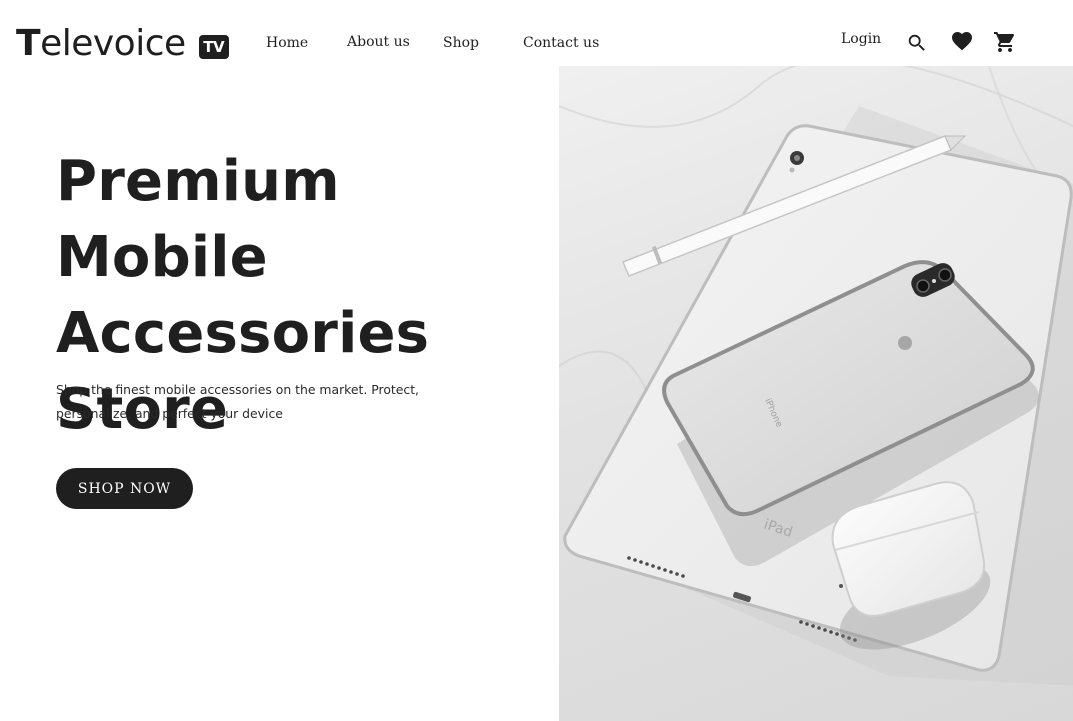  What do you see at coordinates (113, 43) in the screenshot?
I see `brand-name-rest: elevoice` at bounding box center [113, 43].